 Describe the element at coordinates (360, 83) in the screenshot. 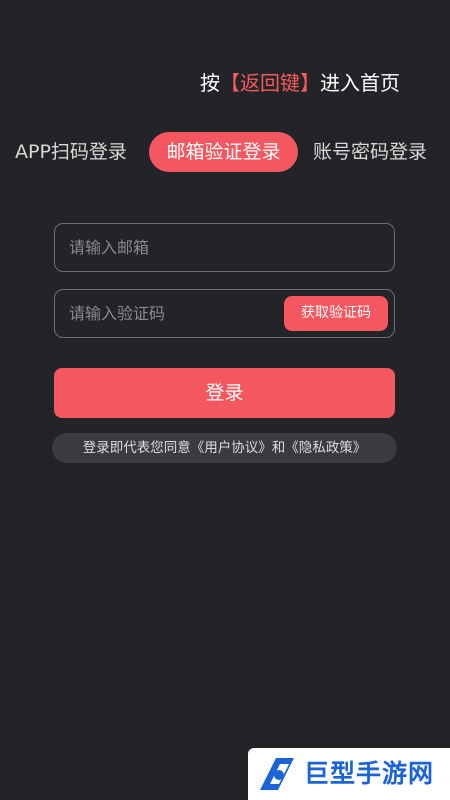

I see `hint-suffix: 进入首页` at that location.